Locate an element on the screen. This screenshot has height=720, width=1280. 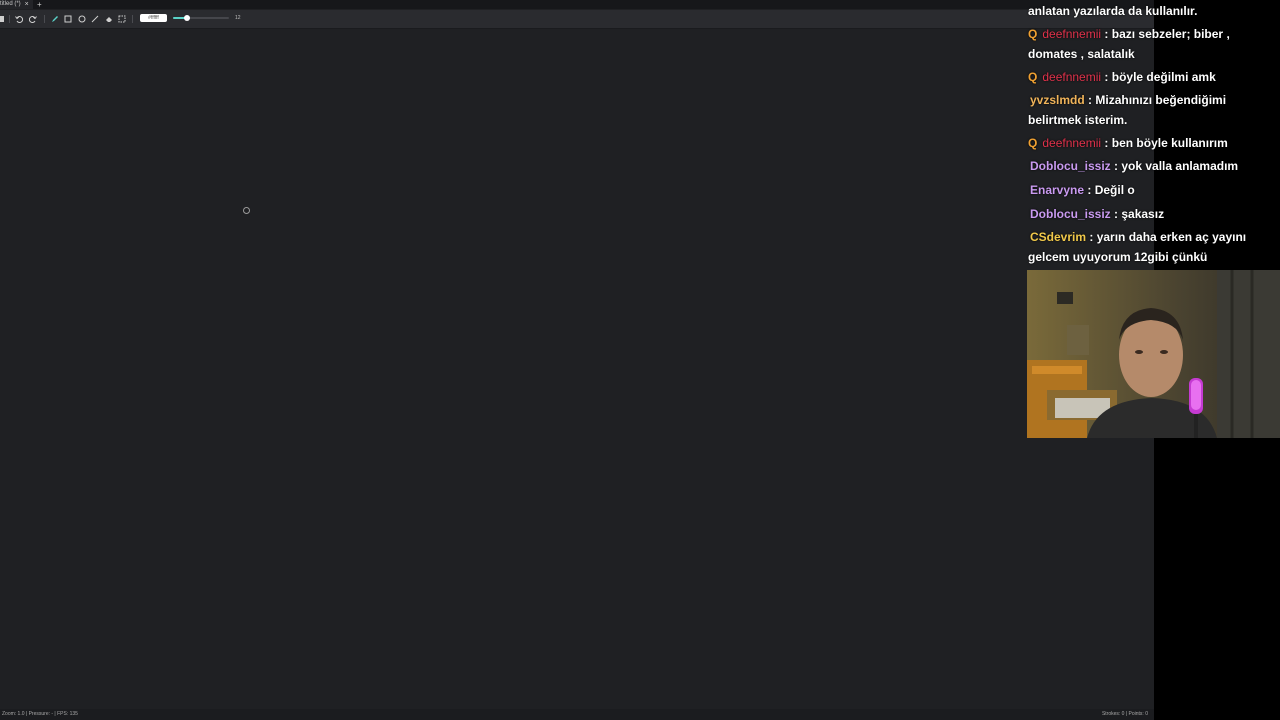
brush-size-handle is located at coordinates (187, 18).